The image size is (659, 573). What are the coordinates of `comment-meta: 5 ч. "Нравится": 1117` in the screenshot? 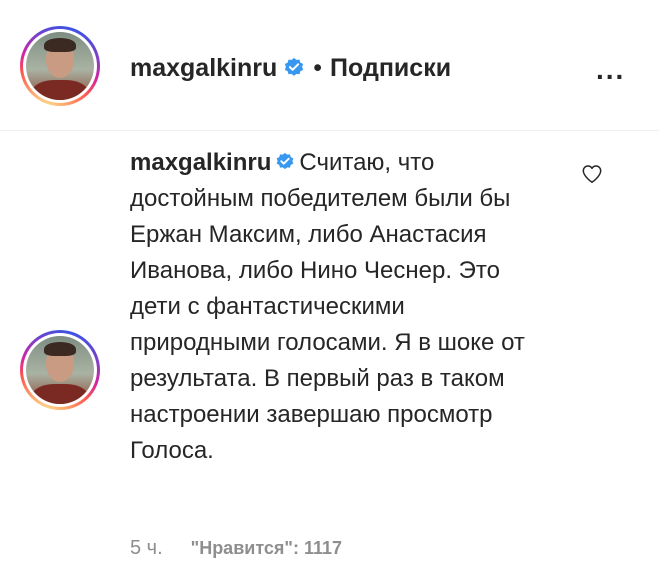 It's located at (236, 548).